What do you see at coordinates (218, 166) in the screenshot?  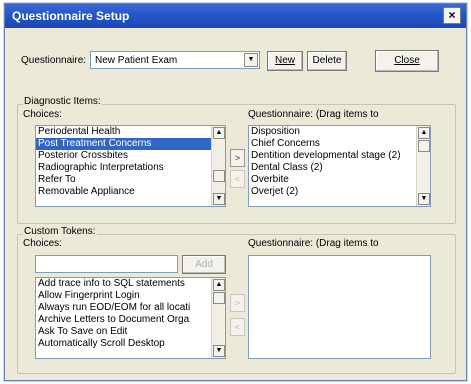 I see `diagnostic-choices-scrollbar: ▲ ▼` at bounding box center [218, 166].